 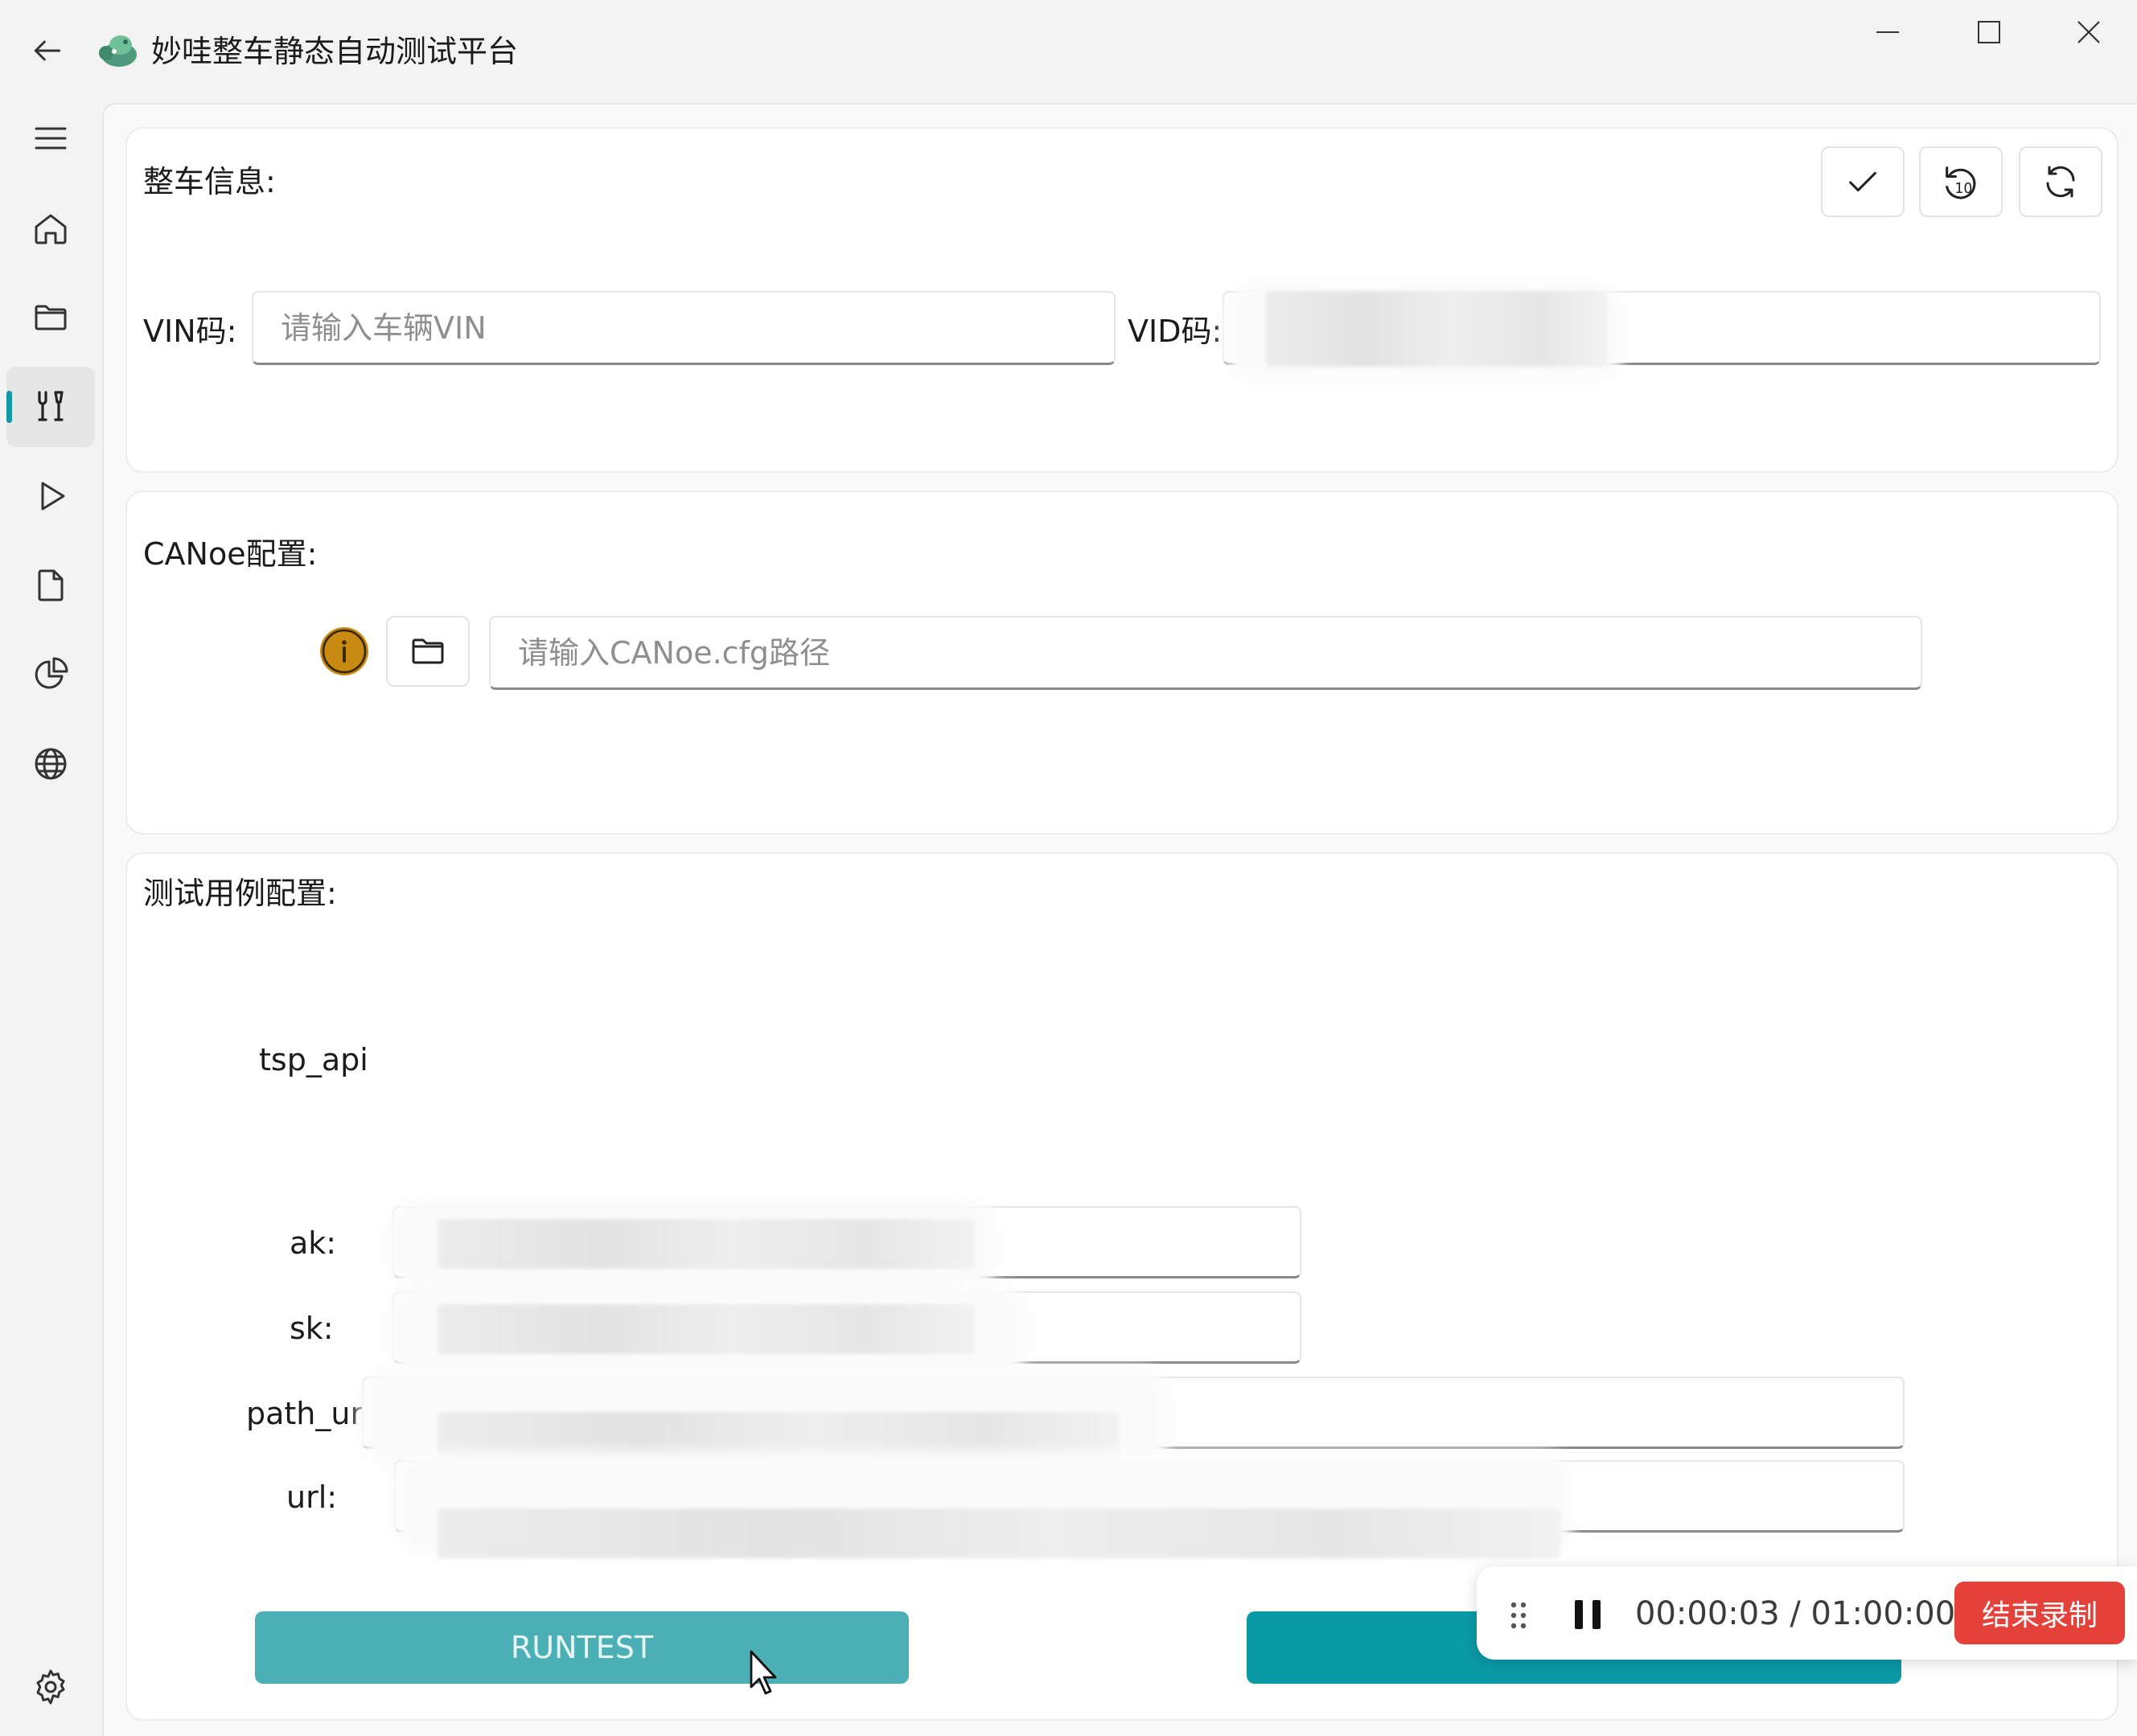 What do you see at coordinates (190, 331) in the screenshot?
I see `vin-label: VIN码:` at bounding box center [190, 331].